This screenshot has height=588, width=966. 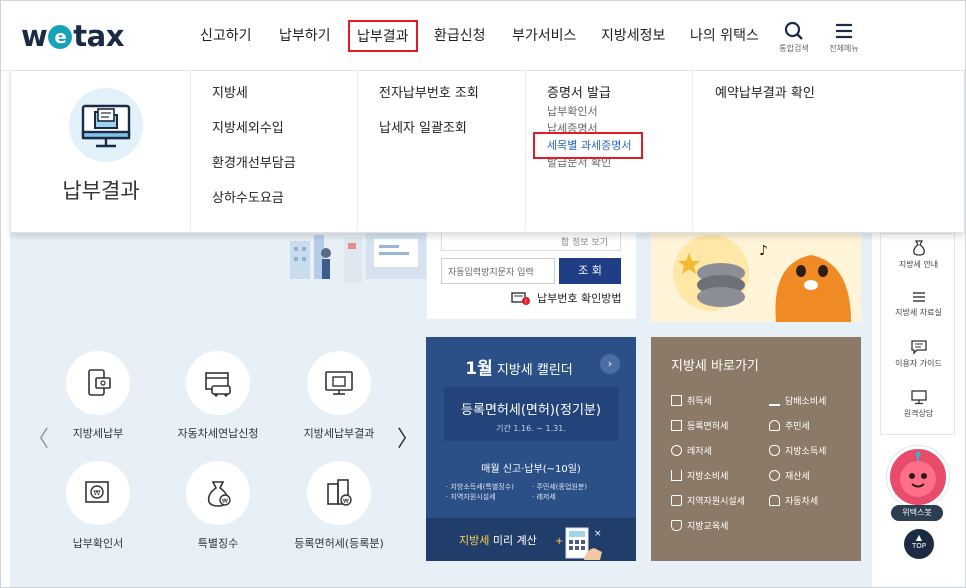 What do you see at coordinates (918, 255) in the screenshot?
I see `side-local-tax-guide: 지방세 안내` at bounding box center [918, 255].